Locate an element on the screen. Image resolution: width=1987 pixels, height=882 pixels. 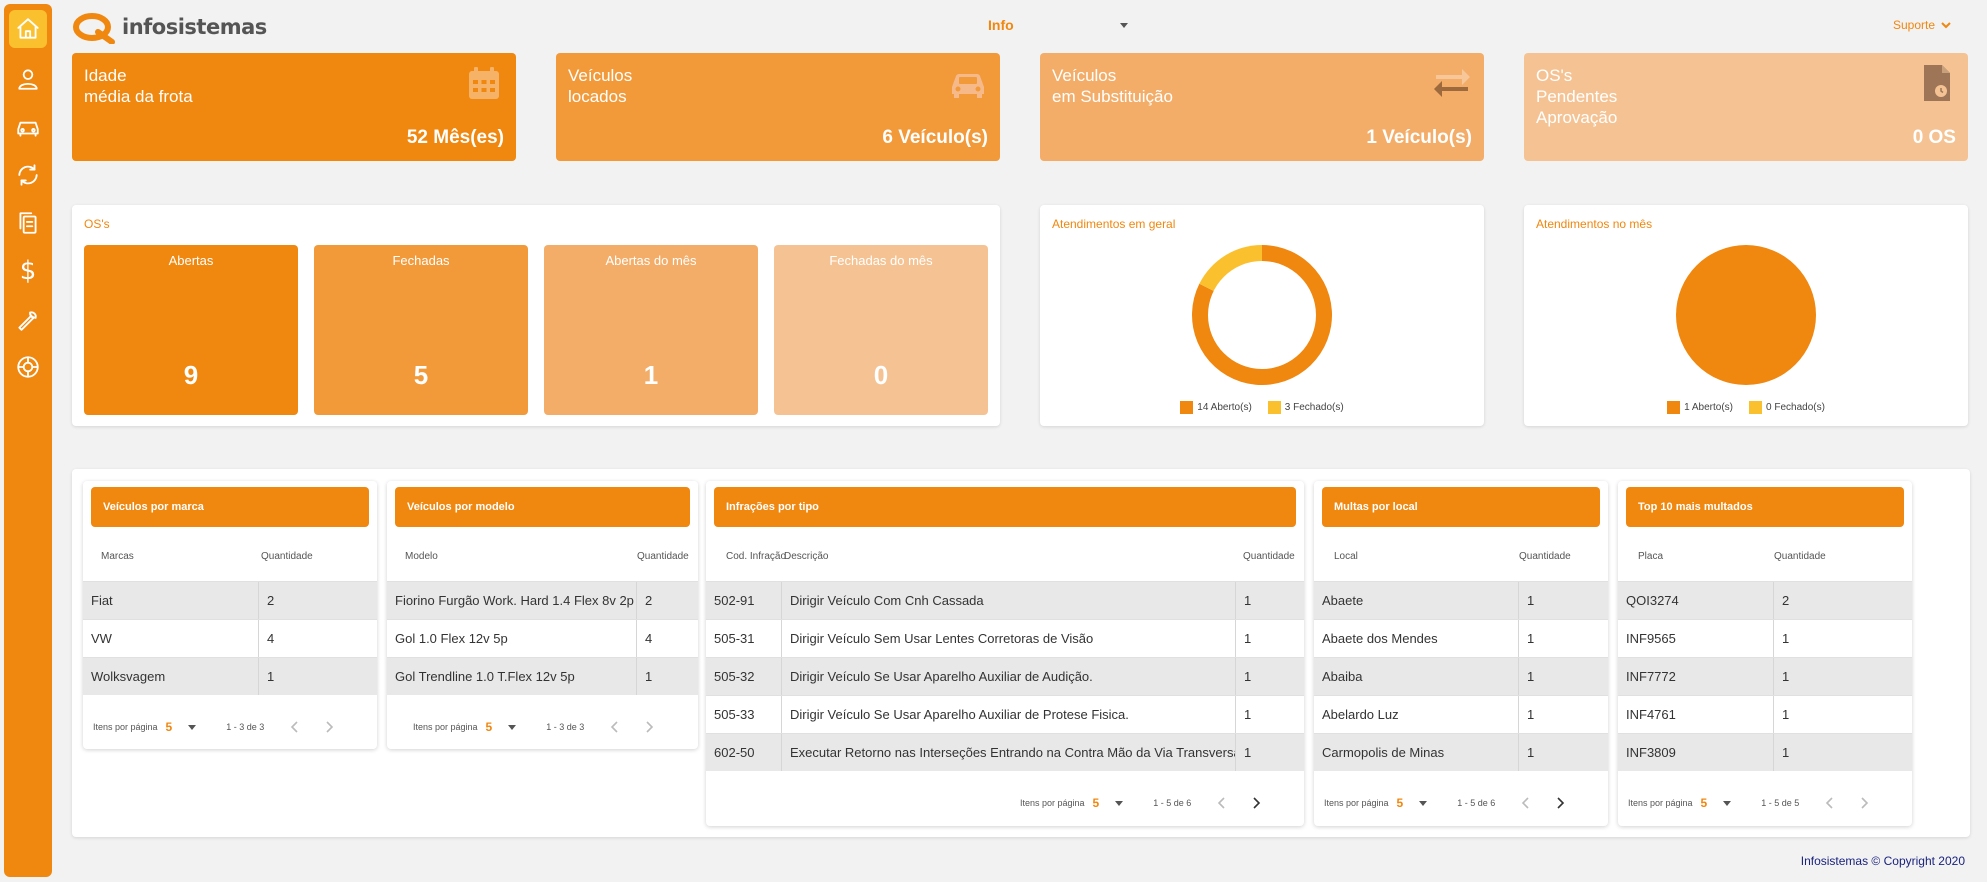
table-row: Gol 1.0 Flex 12v 5p 4 is located at coordinates (542, 638).